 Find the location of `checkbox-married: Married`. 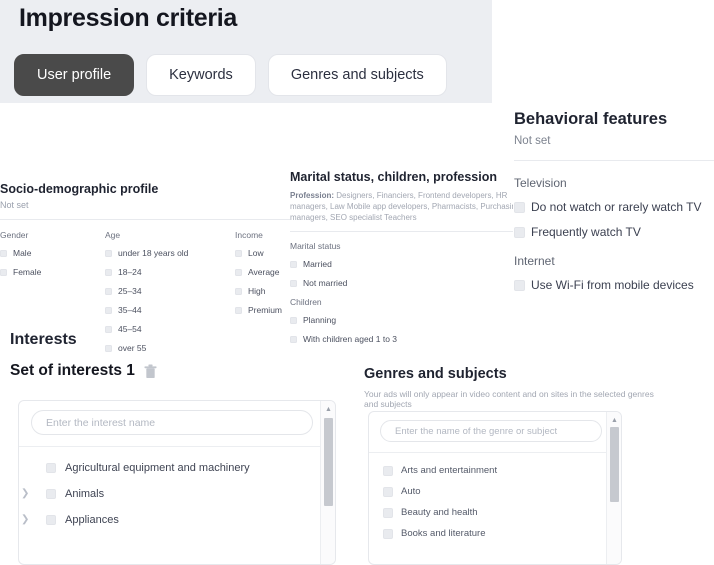

checkbox-married: Married is located at coordinates (401, 264).